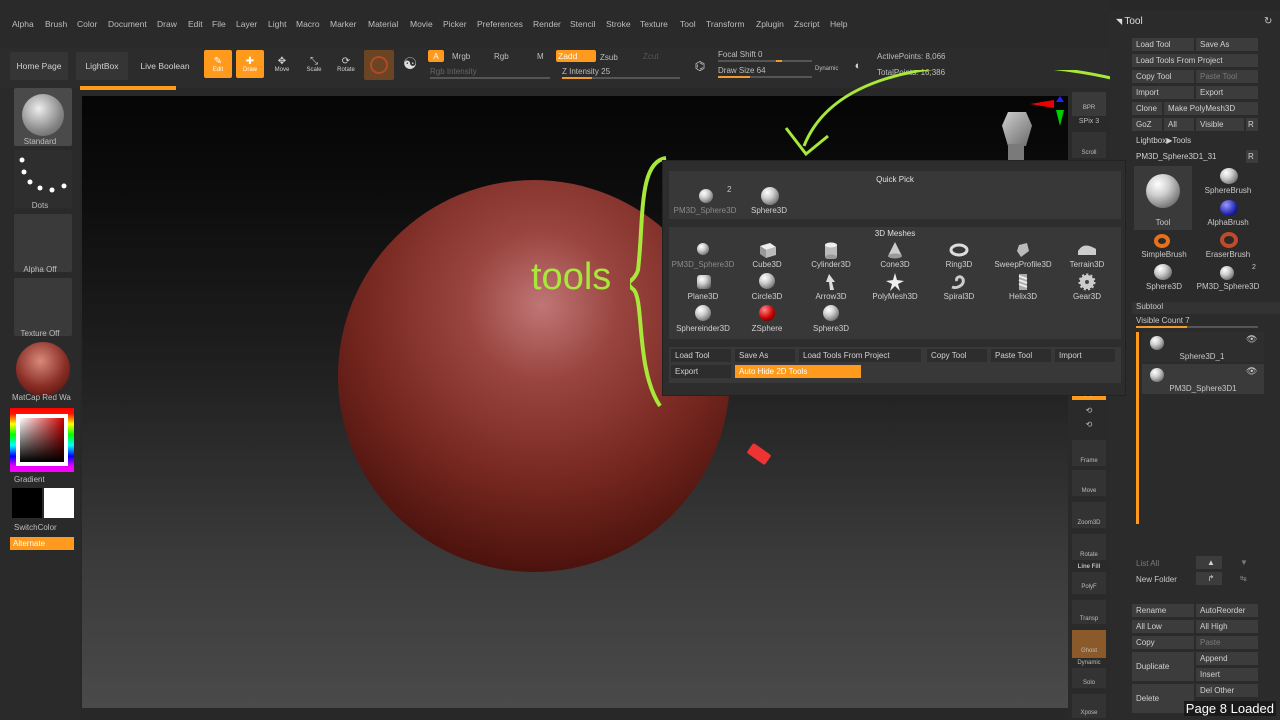 This screenshot has width=1280, height=720. I want to click on transp-button: Transp, so click(1089, 612).